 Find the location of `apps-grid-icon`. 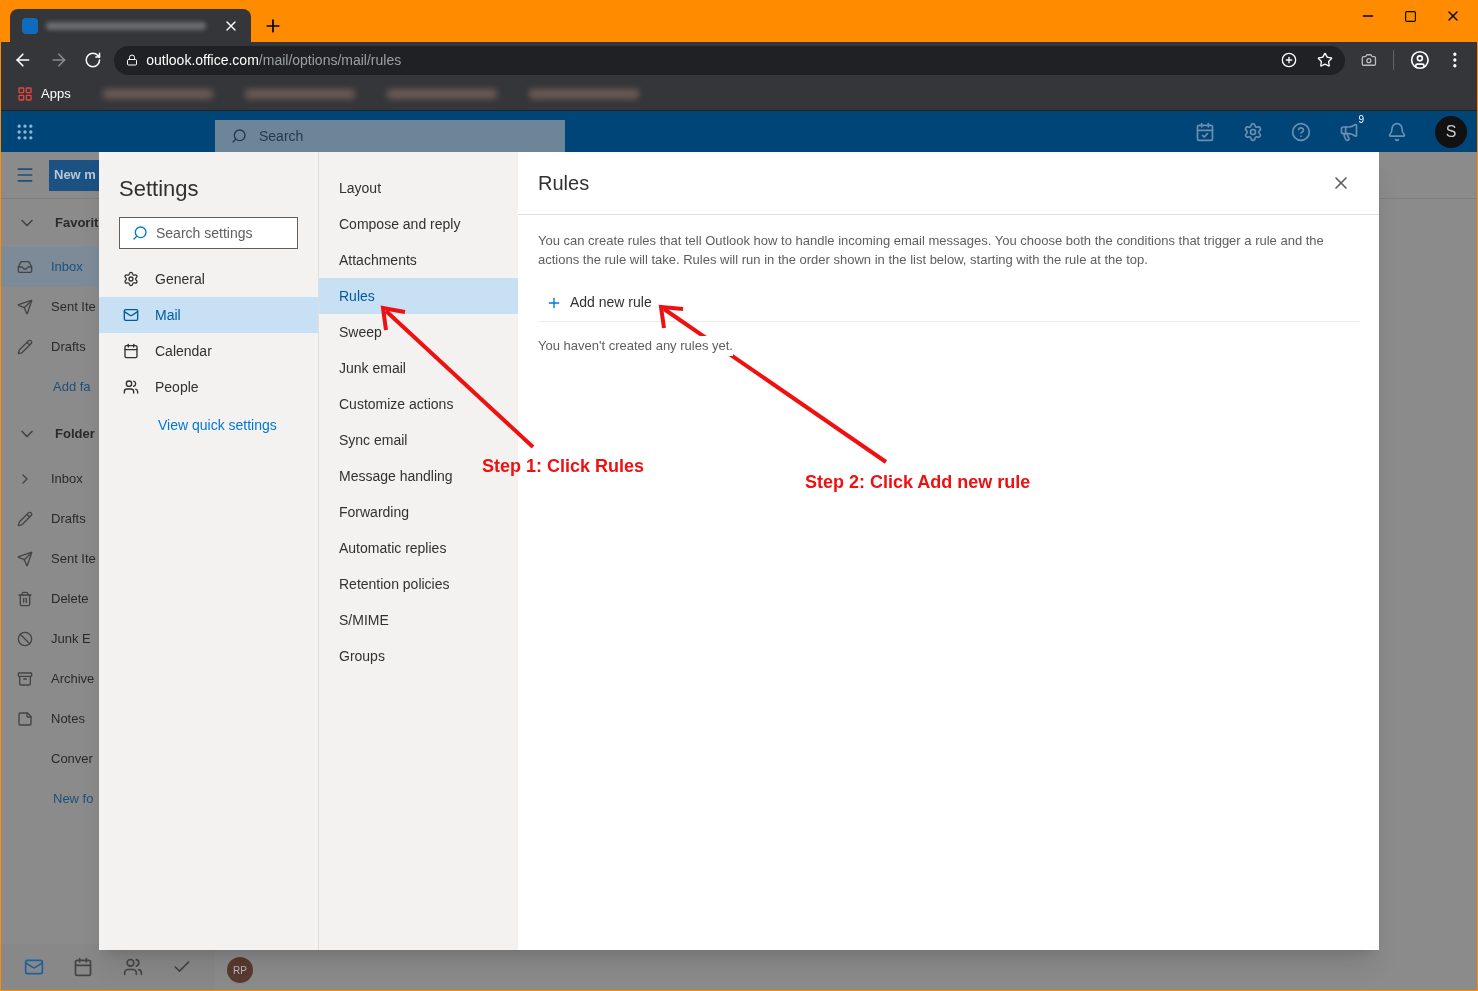

apps-grid-icon is located at coordinates (25, 94).